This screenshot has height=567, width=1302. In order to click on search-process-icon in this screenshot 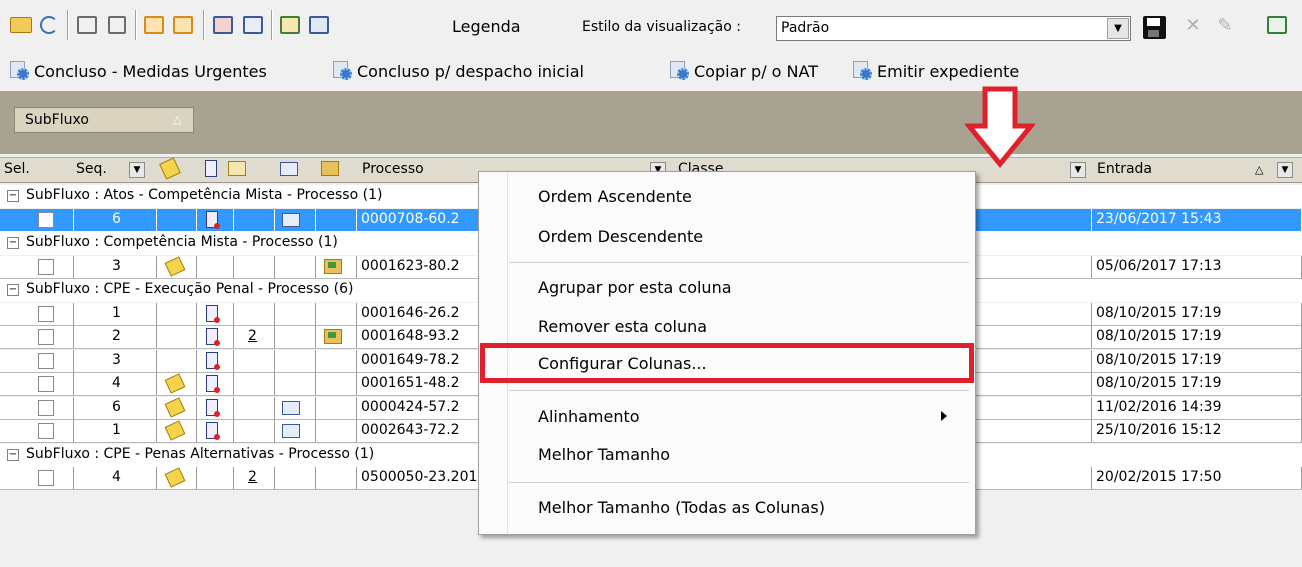, I will do `click(253, 25)`.